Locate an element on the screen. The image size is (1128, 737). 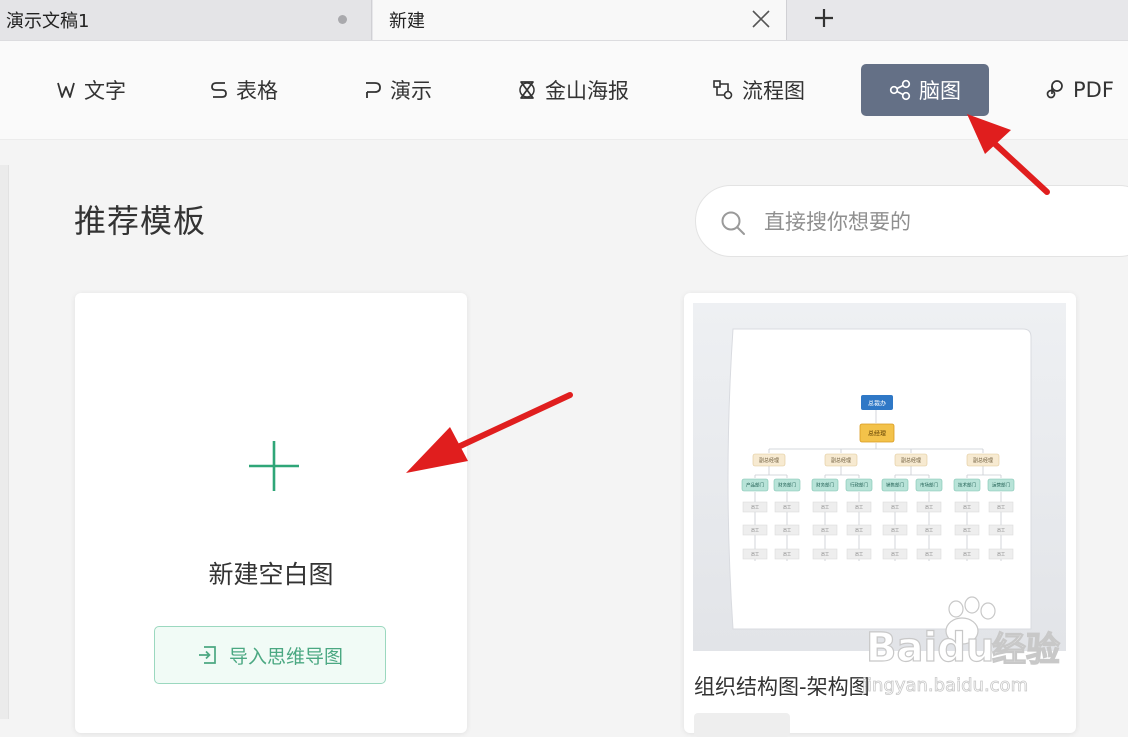
category-pdf: PDF is located at coordinates (1079, 90).